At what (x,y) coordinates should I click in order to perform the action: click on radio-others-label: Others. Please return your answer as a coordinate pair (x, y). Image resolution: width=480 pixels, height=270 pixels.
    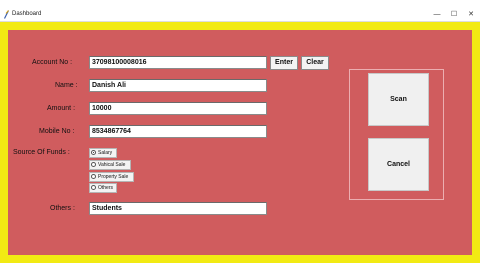
    Looking at the image, I should click on (106, 188).